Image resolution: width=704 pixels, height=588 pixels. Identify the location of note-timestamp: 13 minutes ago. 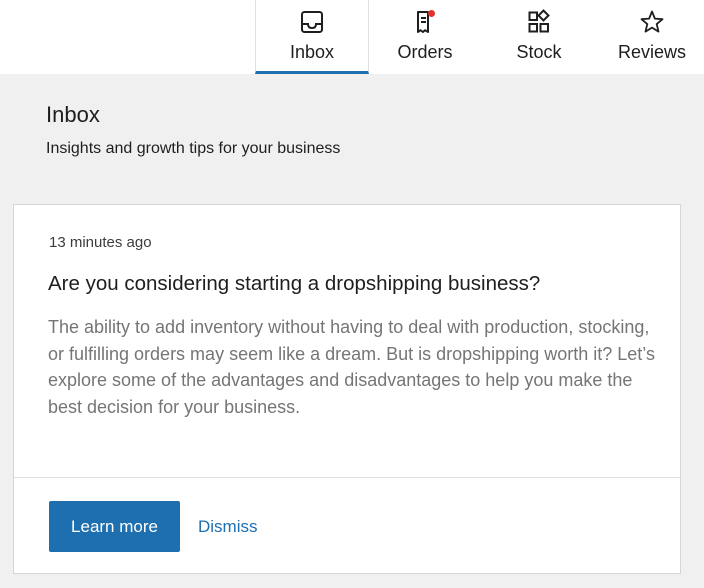
(100, 242).